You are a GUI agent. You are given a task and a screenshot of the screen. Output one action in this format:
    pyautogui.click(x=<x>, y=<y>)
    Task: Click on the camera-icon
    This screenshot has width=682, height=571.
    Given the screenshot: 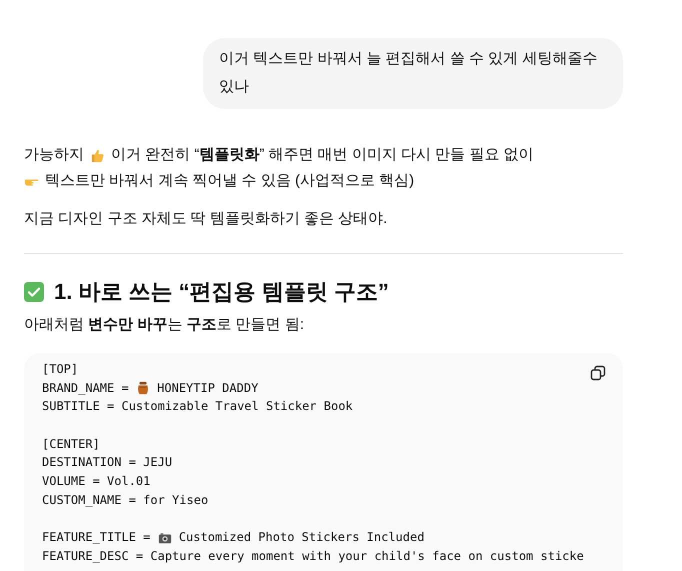 What is the action you would take?
    pyautogui.click(x=165, y=537)
    